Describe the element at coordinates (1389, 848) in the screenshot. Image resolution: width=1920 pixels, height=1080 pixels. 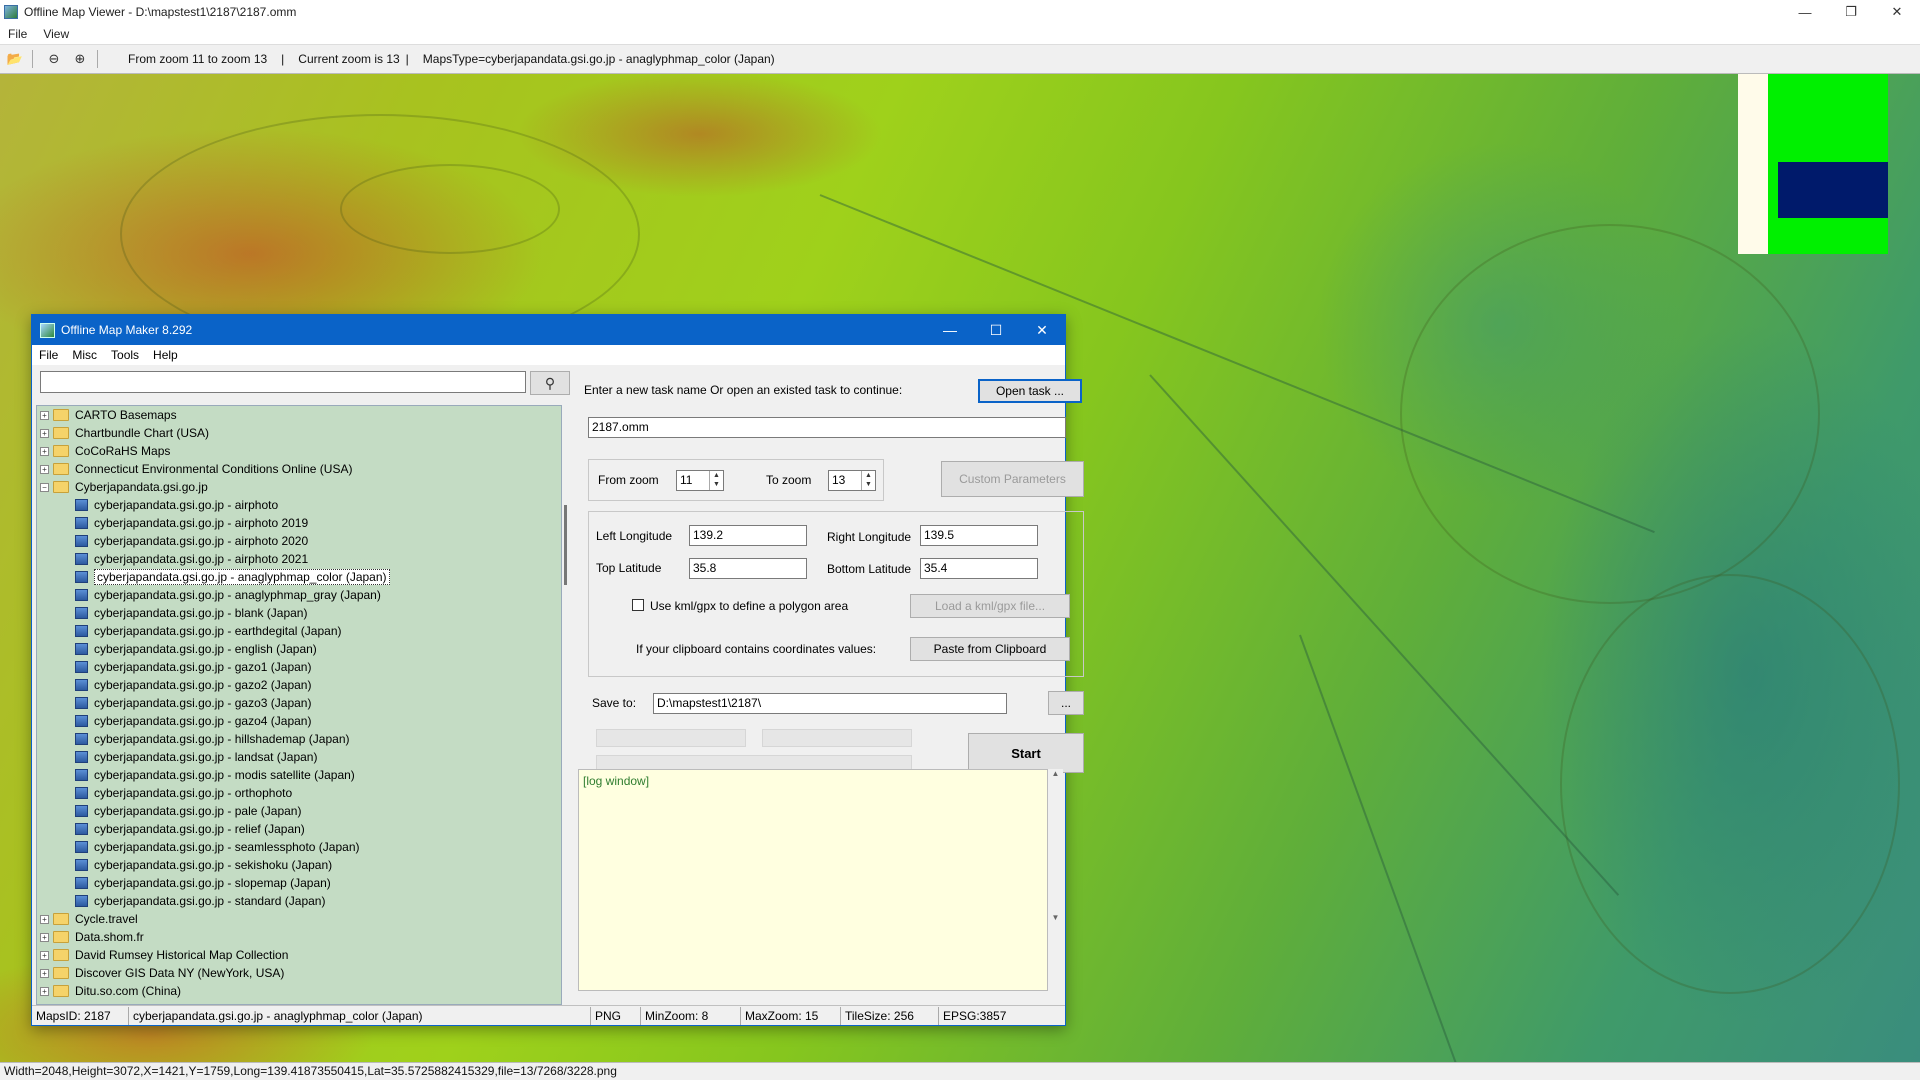
I see `river-line` at that location.